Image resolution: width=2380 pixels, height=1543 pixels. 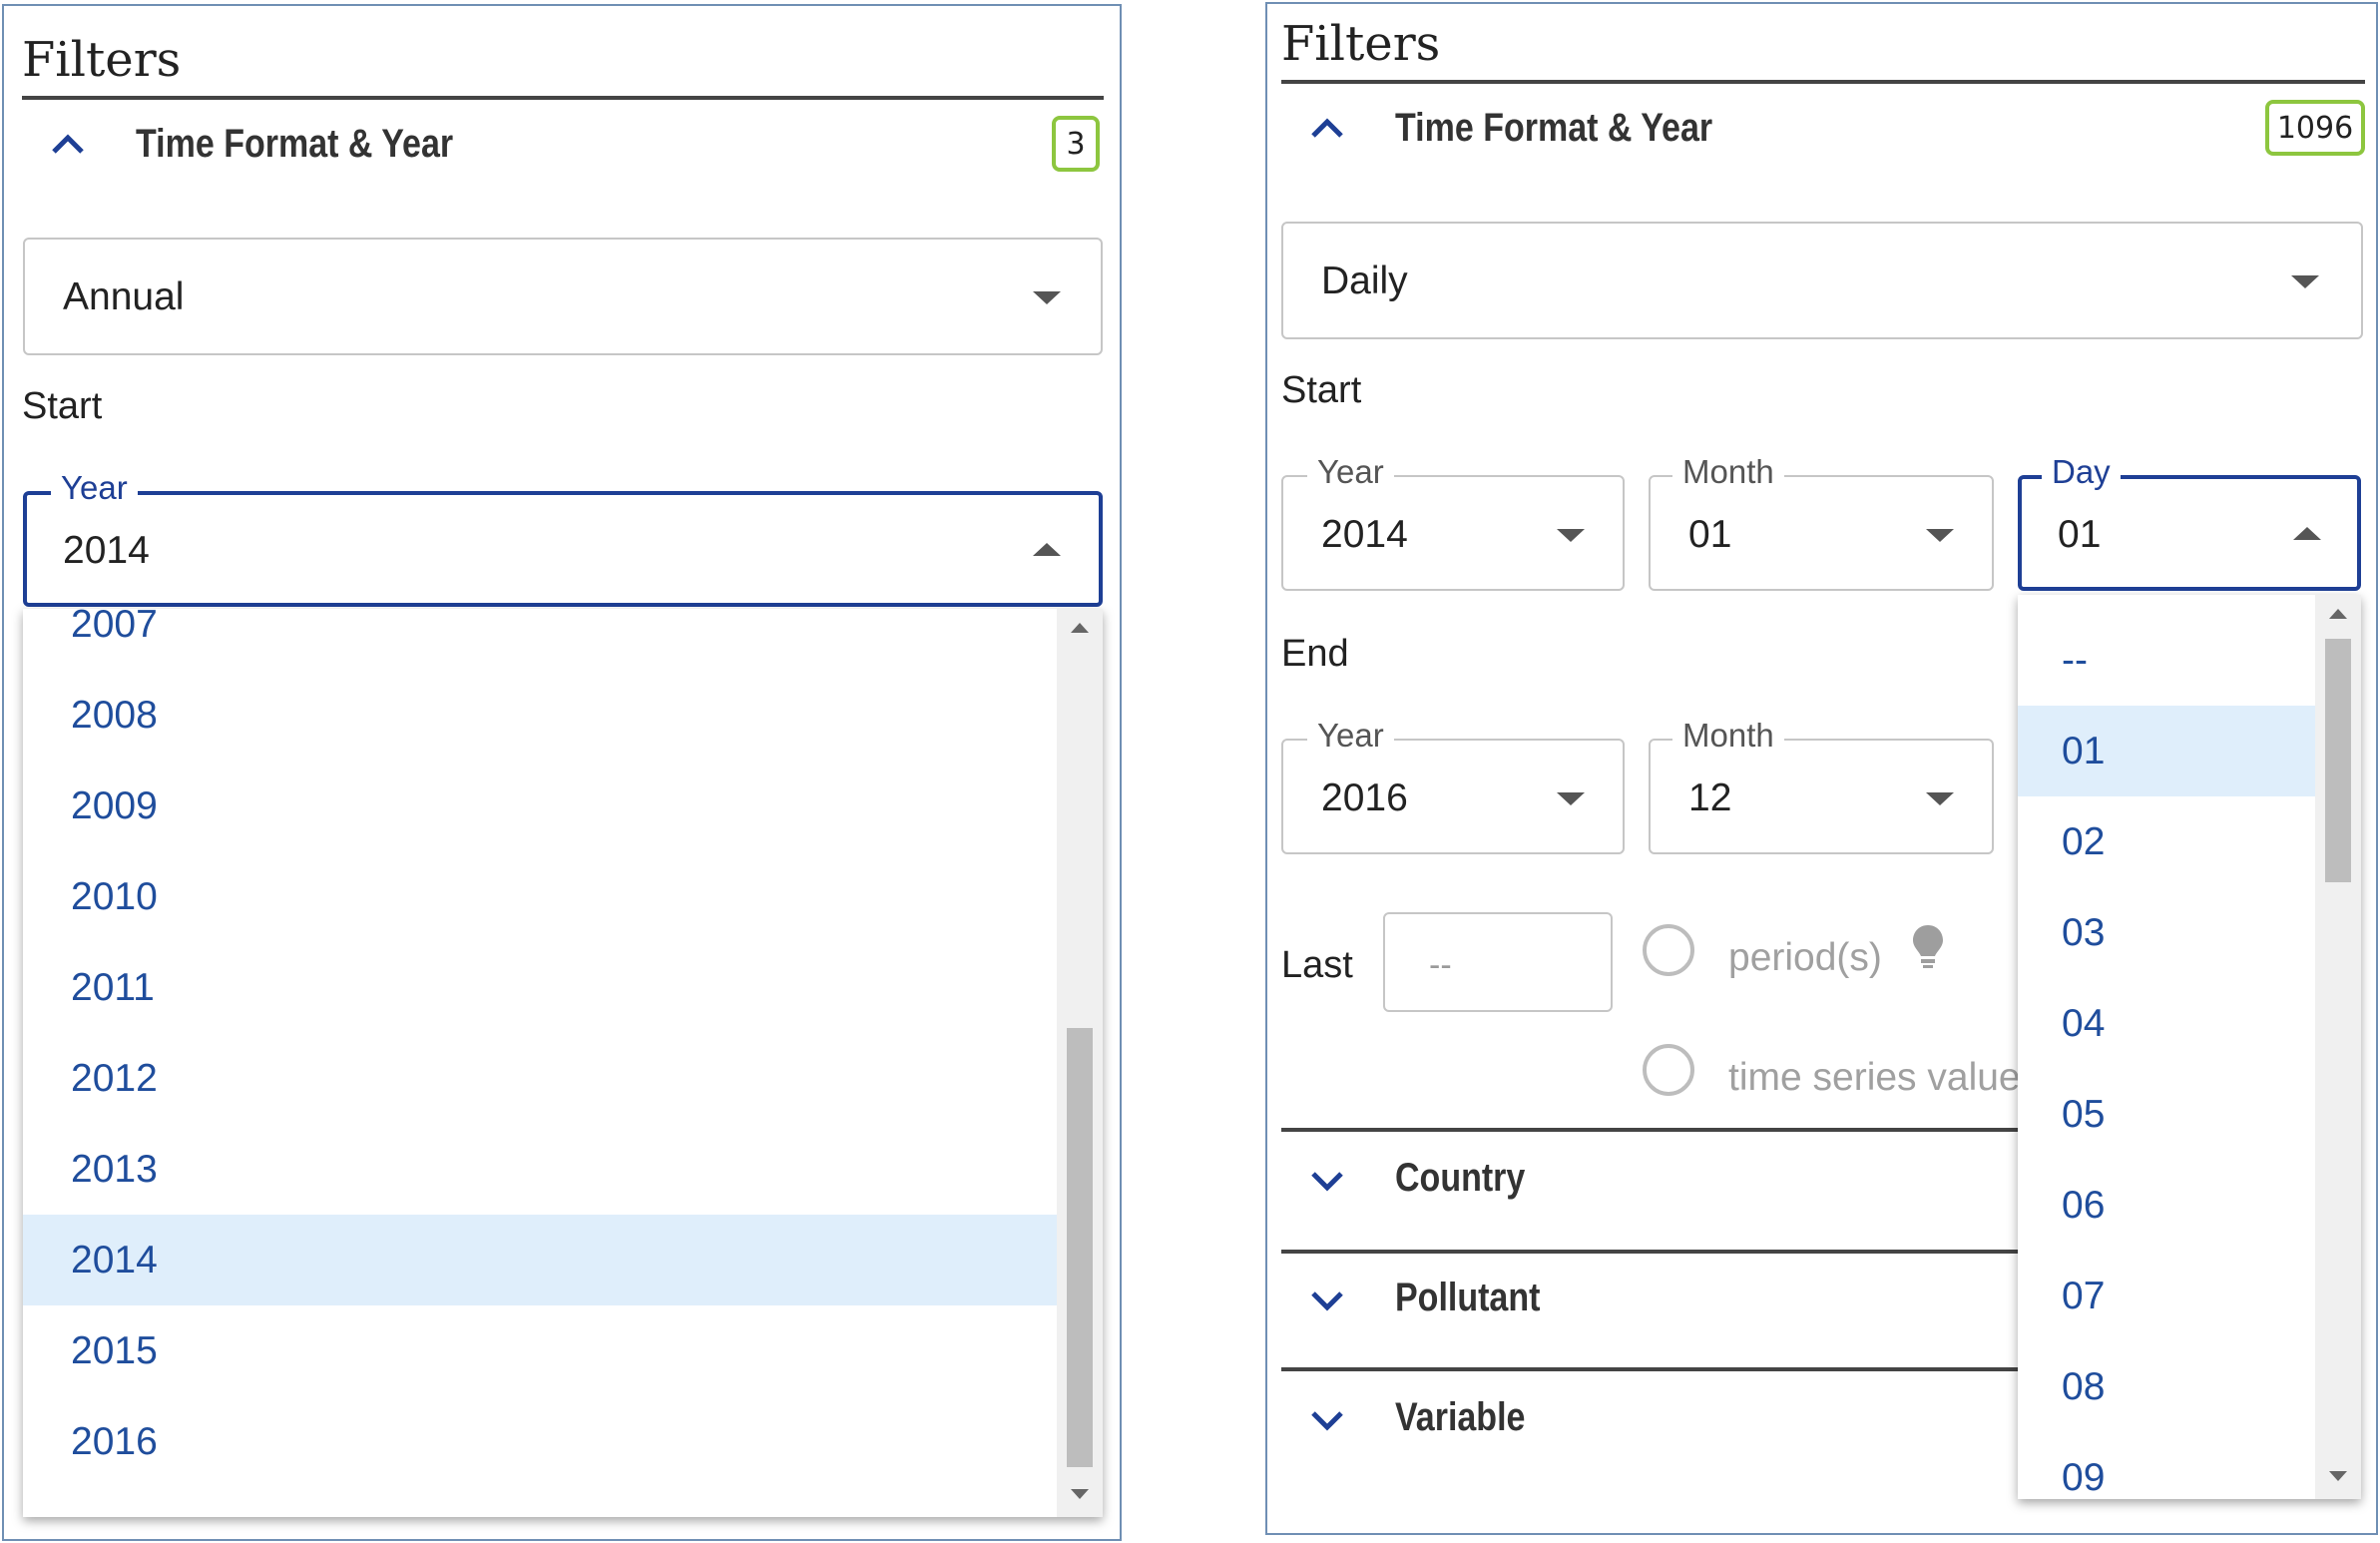 What do you see at coordinates (2166, 1114) in the screenshot?
I see `day-option: 05` at bounding box center [2166, 1114].